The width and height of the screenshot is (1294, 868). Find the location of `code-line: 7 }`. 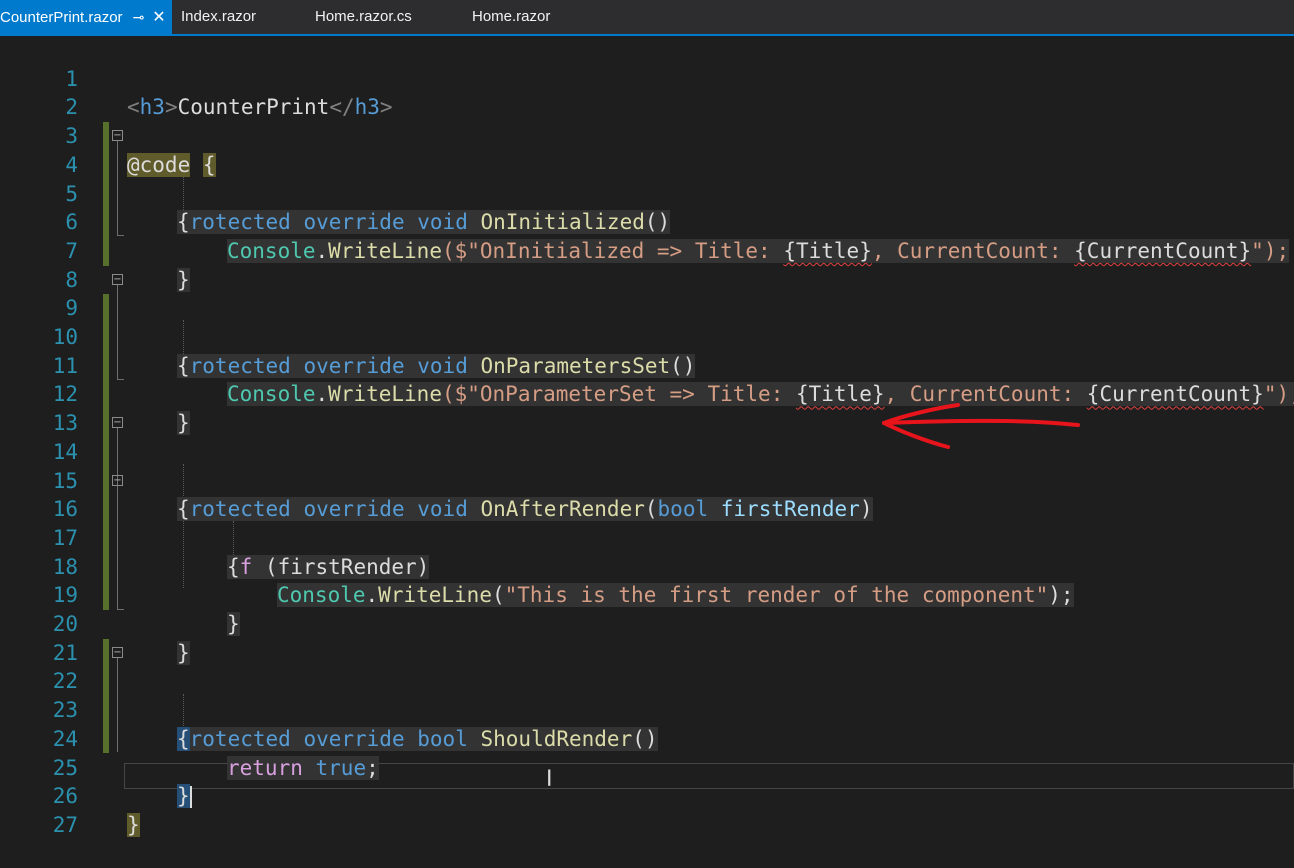

code-line: 7 } is located at coordinates (647, 250).